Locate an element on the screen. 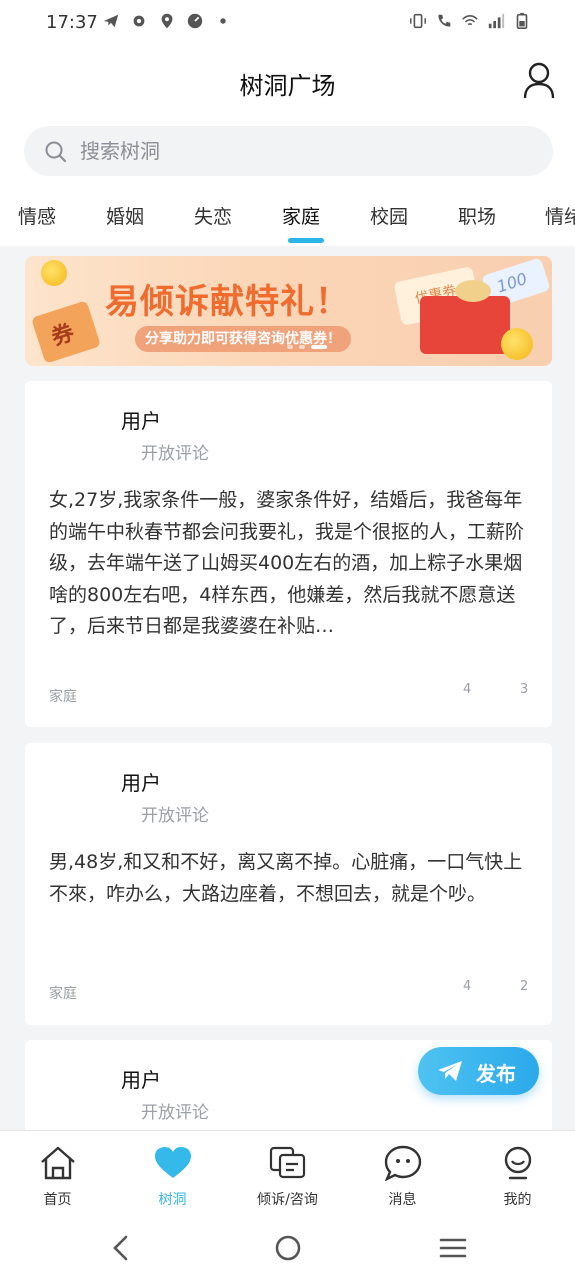 The width and height of the screenshot is (575, 1280). tabbar-label: 消息 is located at coordinates (402, 1200).